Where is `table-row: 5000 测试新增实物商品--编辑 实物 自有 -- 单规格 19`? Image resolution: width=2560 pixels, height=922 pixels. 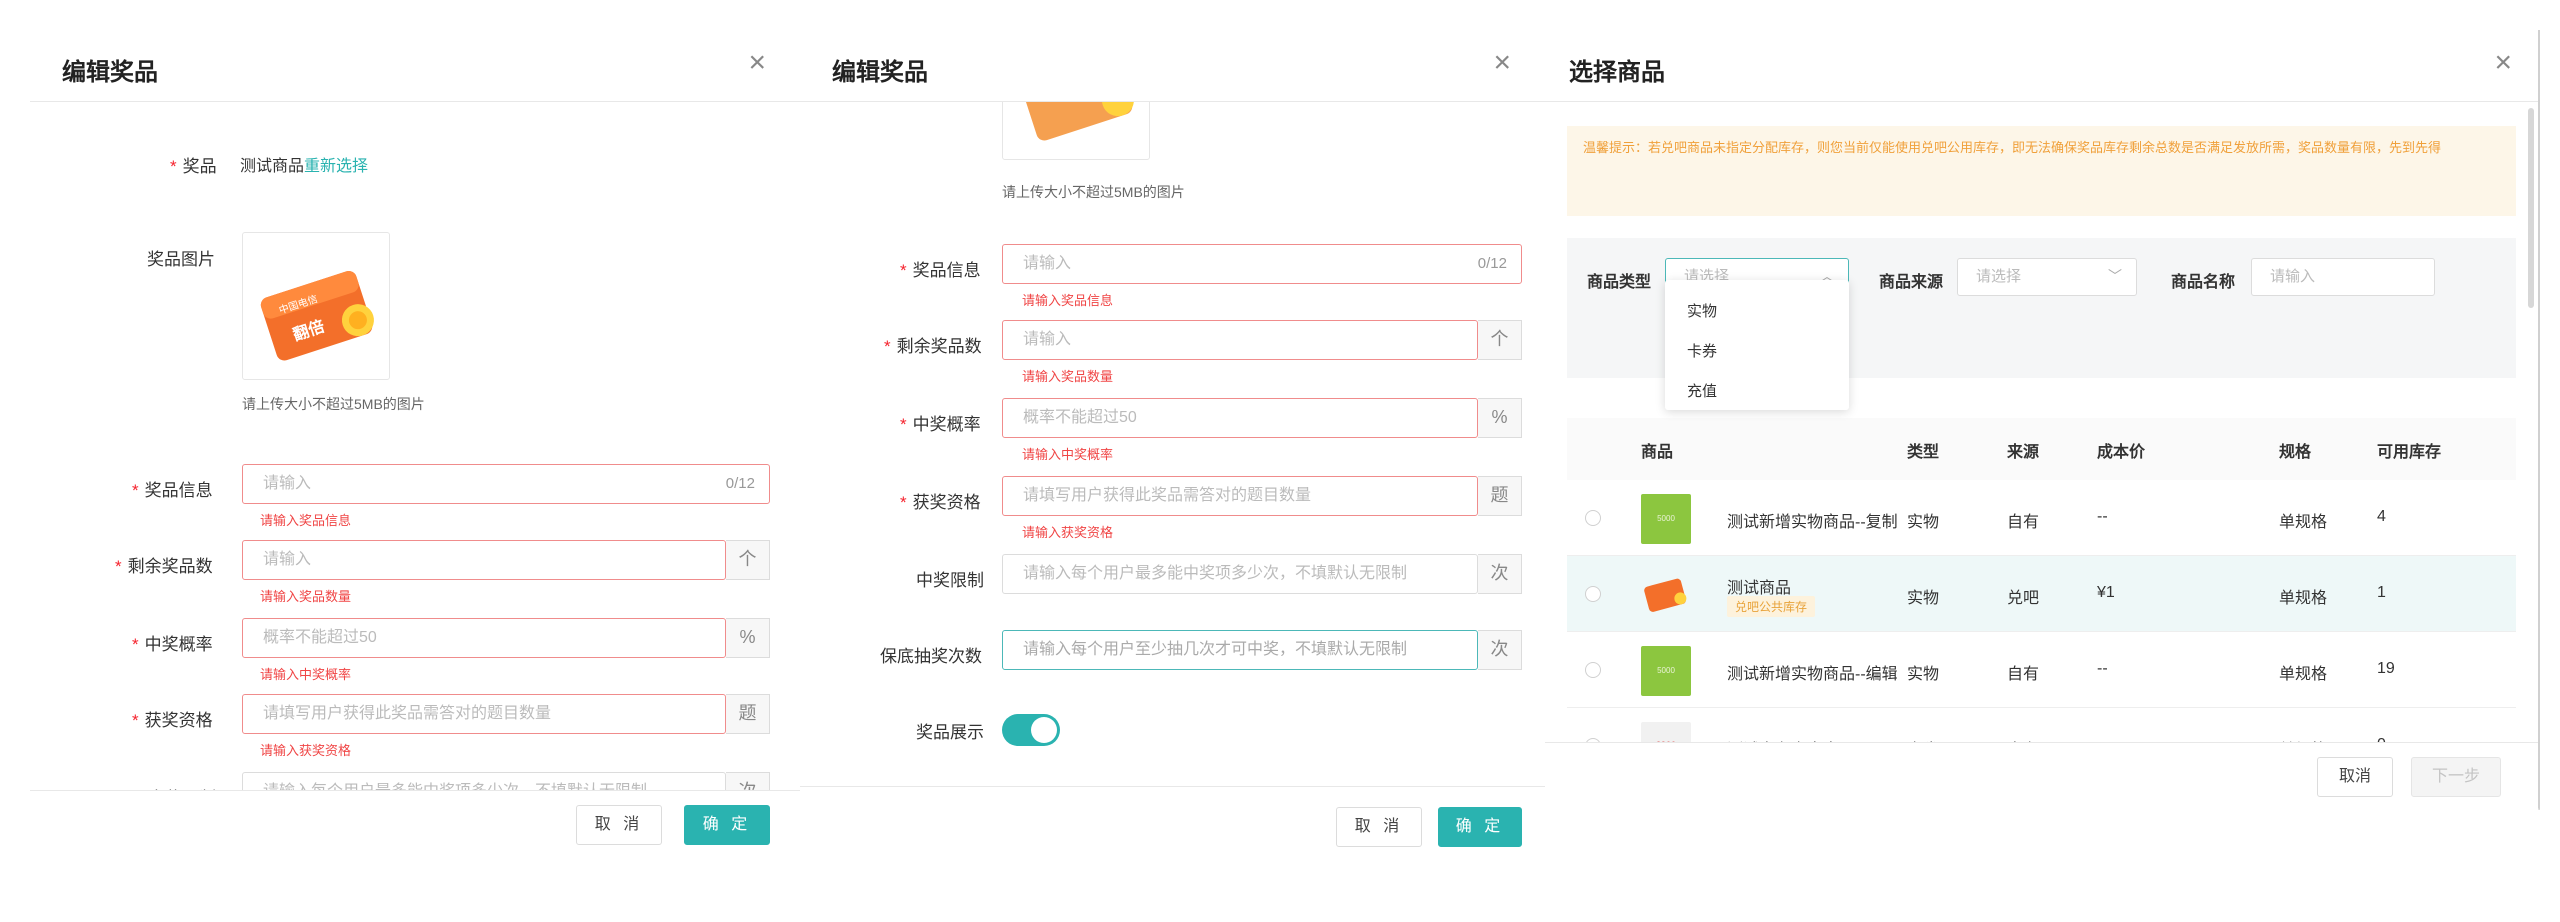 table-row: 5000 测试新增实物商品--编辑 实物 自有 -- 单规格 19 is located at coordinates (2041, 670).